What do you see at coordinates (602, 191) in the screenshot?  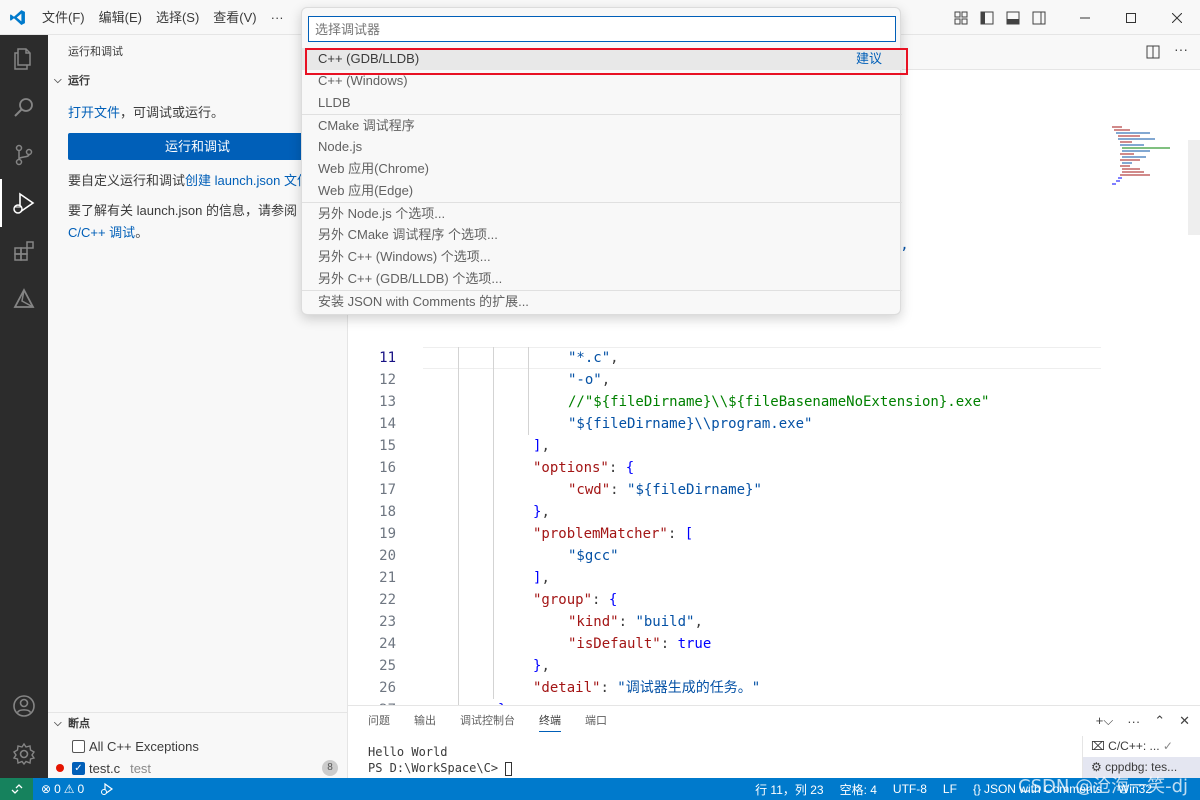 I see `debugger-option: Web 应用(Edge)` at bounding box center [602, 191].